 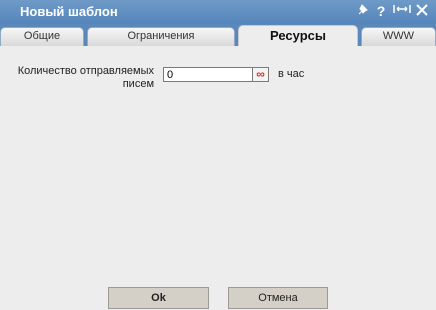 I want to click on help-icon: ?, so click(x=381, y=11).